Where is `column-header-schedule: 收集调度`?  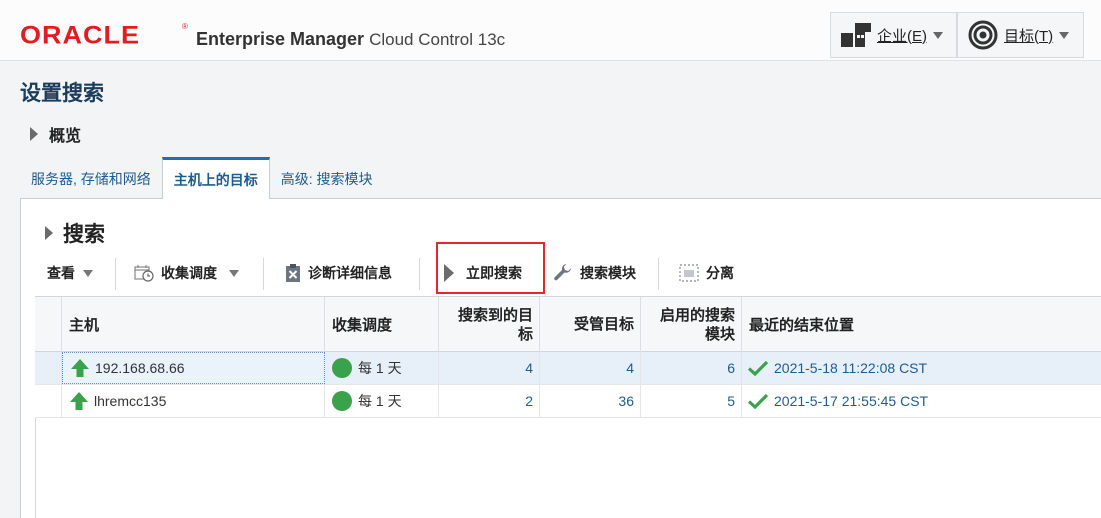
column-header-schedule: 收集调度 is located at coordinates (382, 324).